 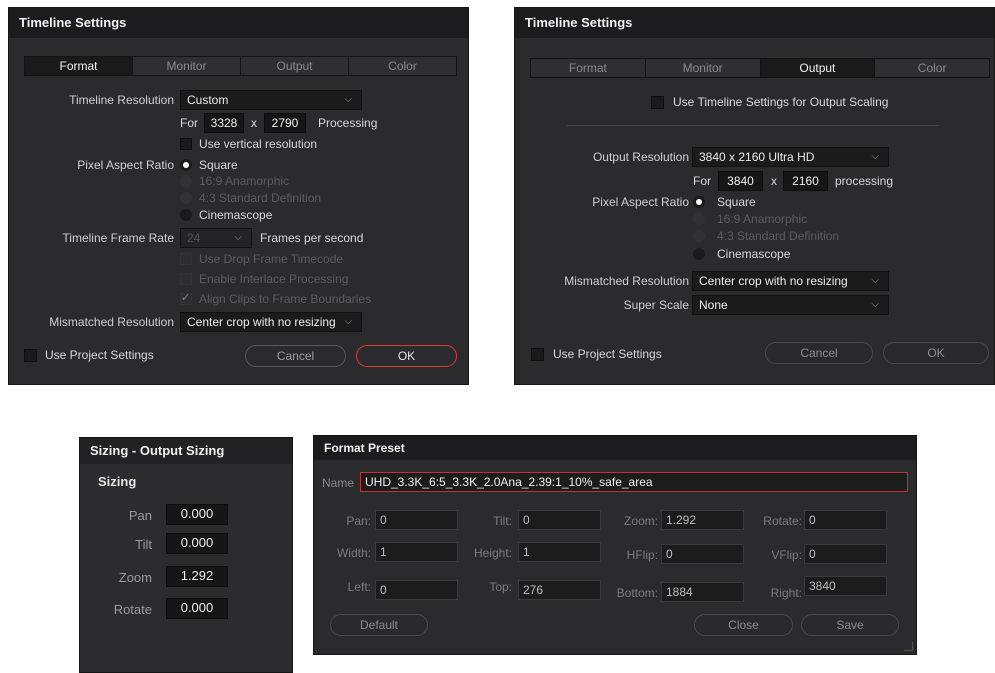 I want to click on use-vertical-label: Use vertical resolution, so click(x=258, y=144).